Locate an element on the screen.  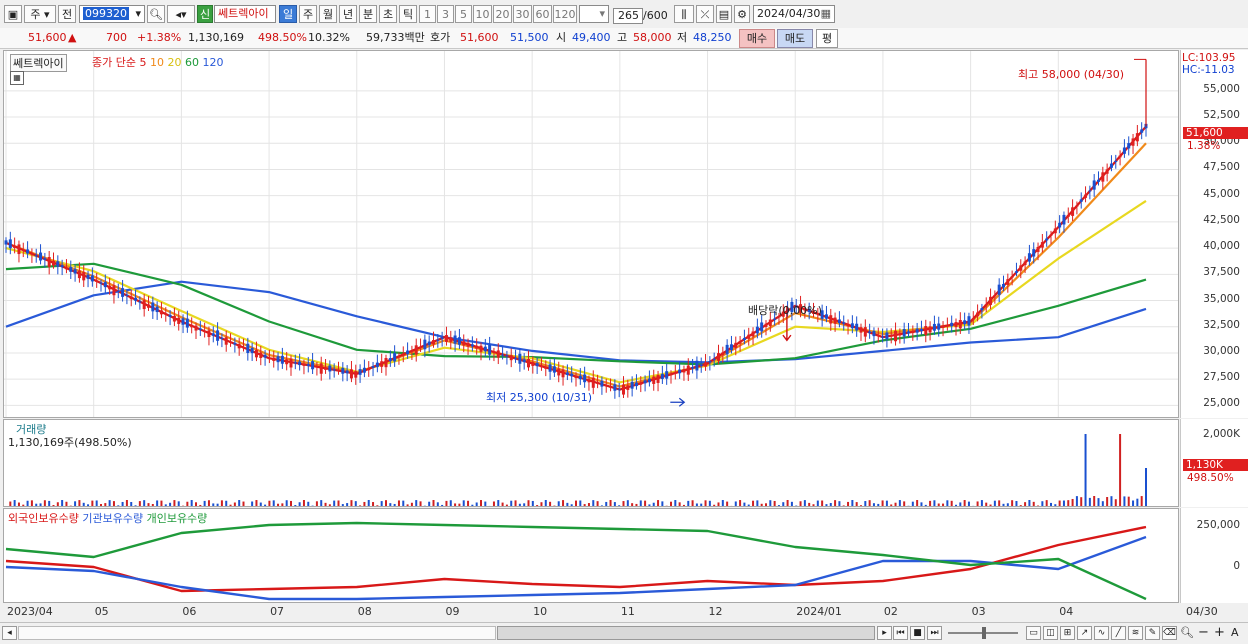
interval-20-button: 20 is located at coordinates (502, 14).